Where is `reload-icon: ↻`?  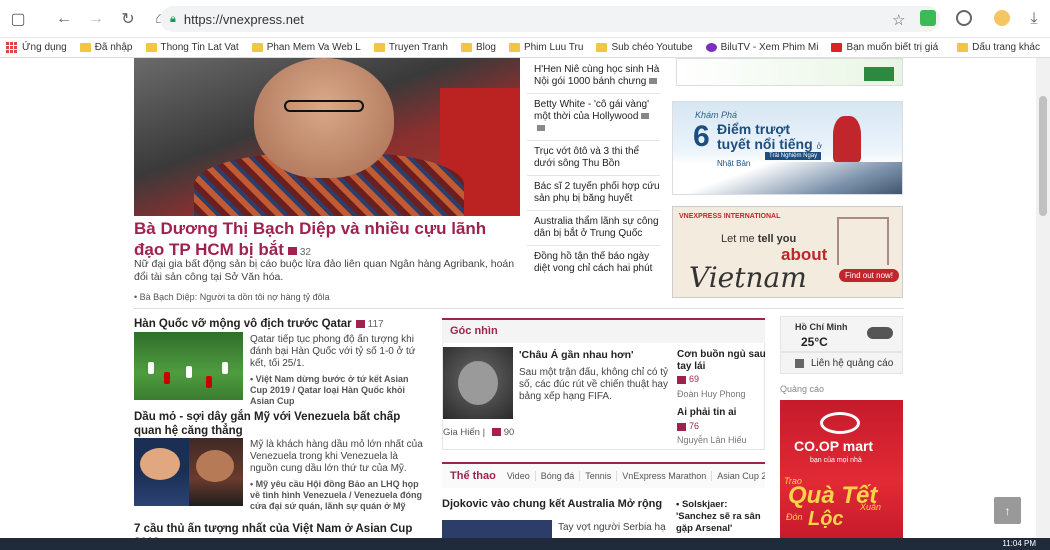
reload-icon: ↻ is located at coordinates (128, 19).